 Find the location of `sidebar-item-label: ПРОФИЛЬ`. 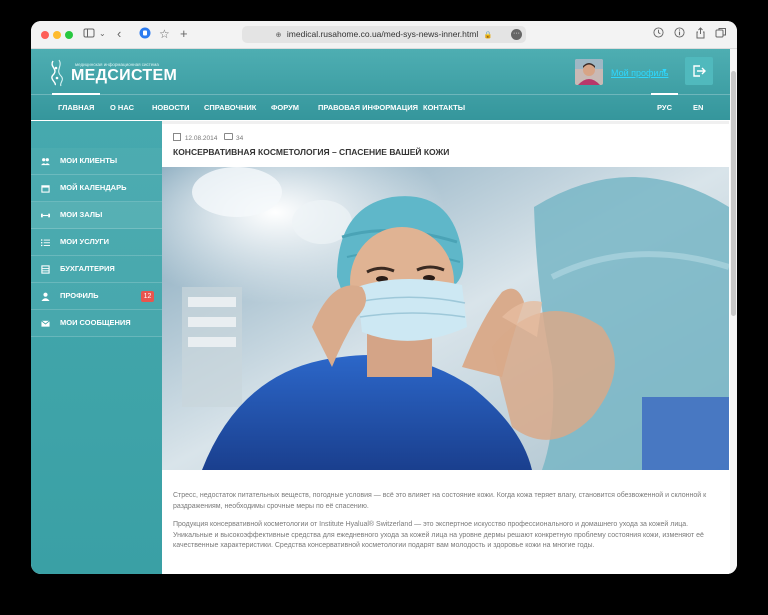

sidebar-item-label: ПРОФИЛЬ is located at coordinates (79, 295).